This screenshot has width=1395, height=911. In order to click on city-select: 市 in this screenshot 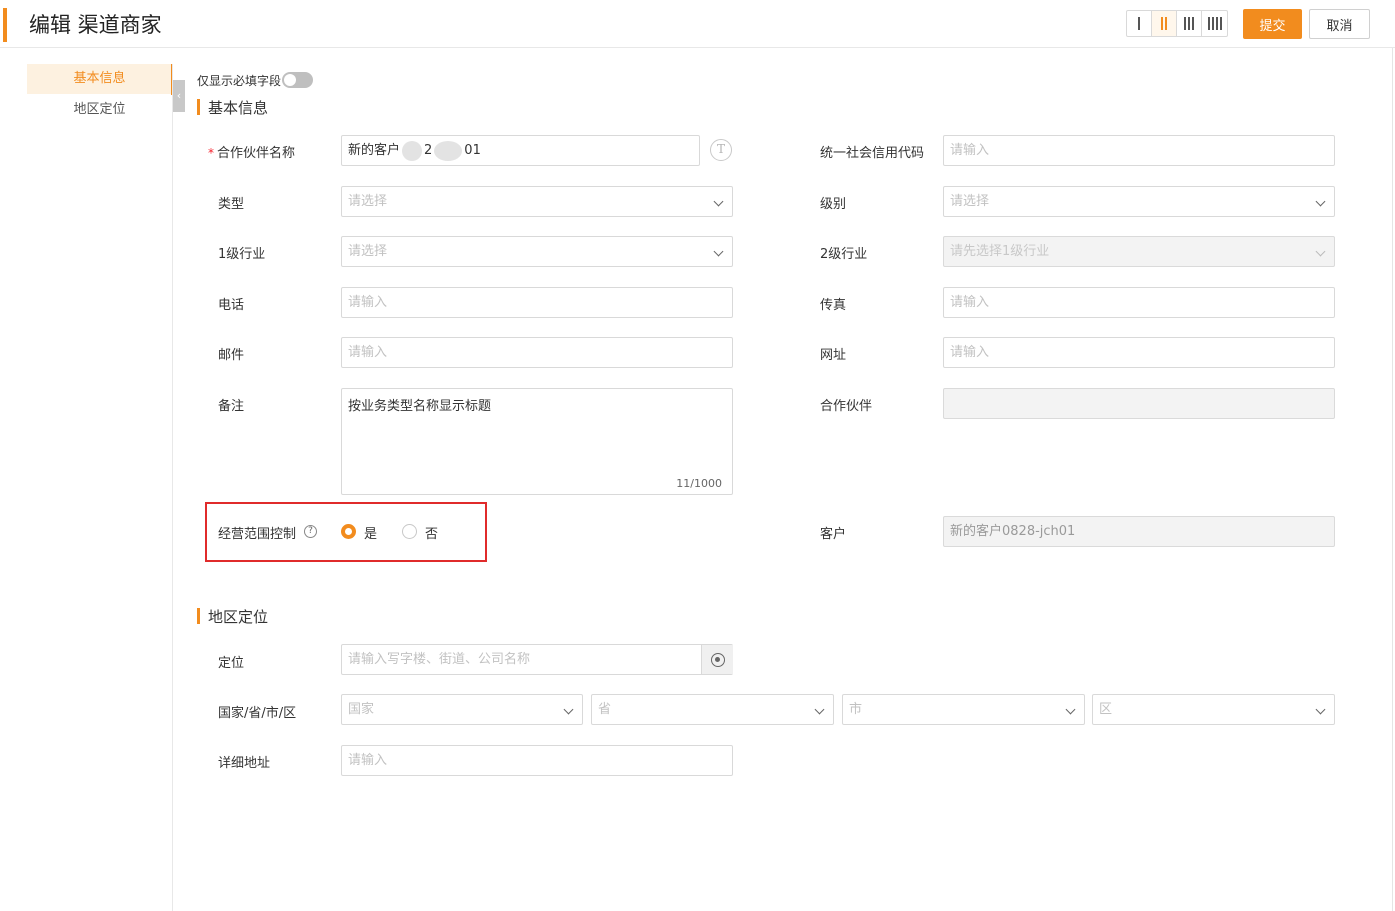, I will do `click(963, 709)`.